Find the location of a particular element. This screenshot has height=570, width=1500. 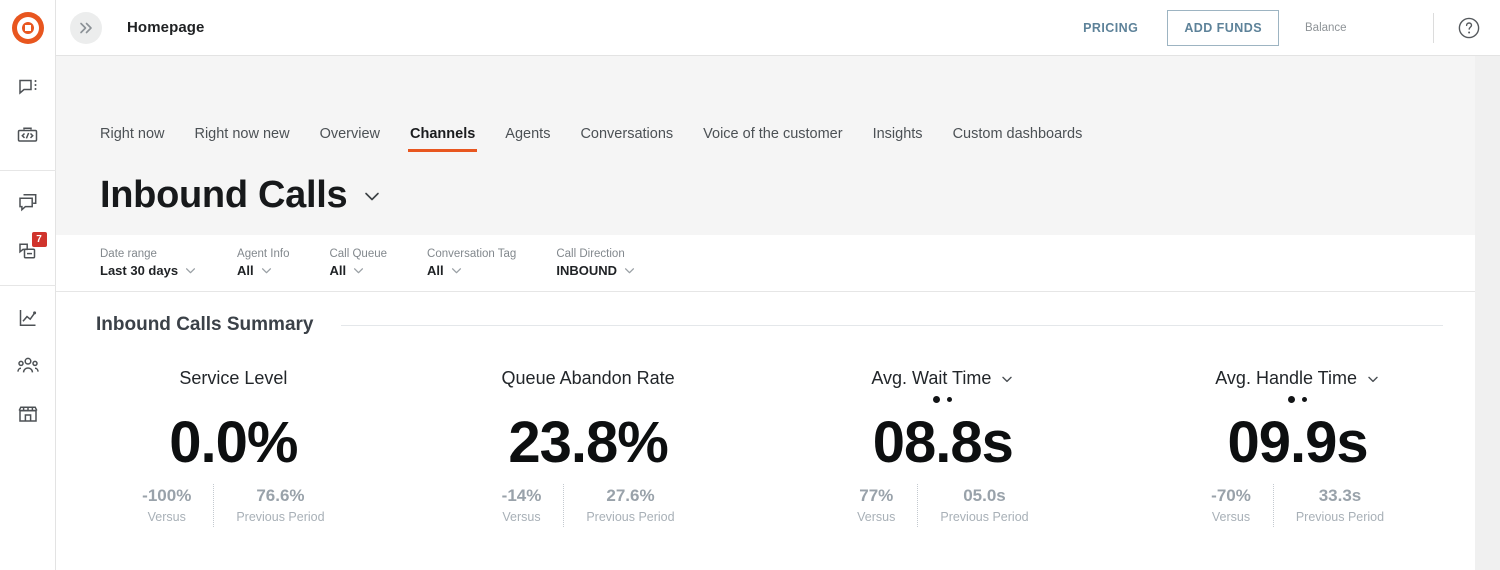

kpi-value: 09.9s is located at coordinates (1298, 442).